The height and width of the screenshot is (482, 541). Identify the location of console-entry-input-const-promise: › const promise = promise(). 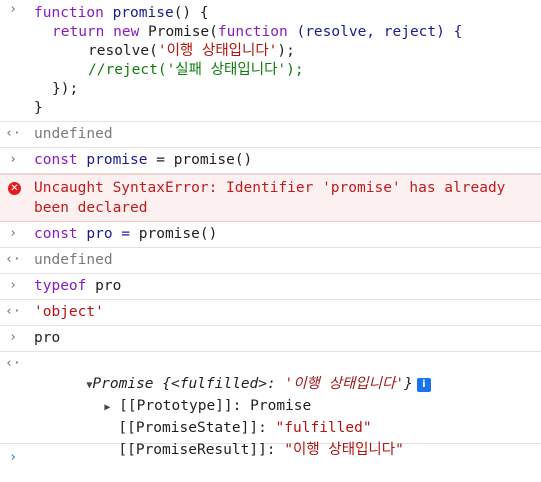
(270, 161).